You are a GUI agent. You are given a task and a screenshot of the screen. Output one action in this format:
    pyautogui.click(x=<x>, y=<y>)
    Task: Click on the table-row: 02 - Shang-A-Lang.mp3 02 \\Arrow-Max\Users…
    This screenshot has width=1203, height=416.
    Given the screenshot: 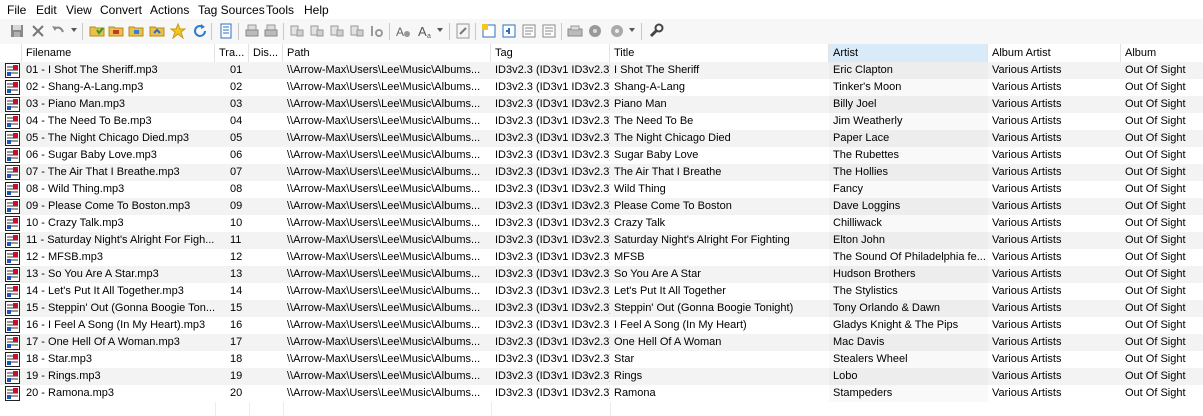 What is the action you would take?
    pyautogui.click(x=601, y=87)
    